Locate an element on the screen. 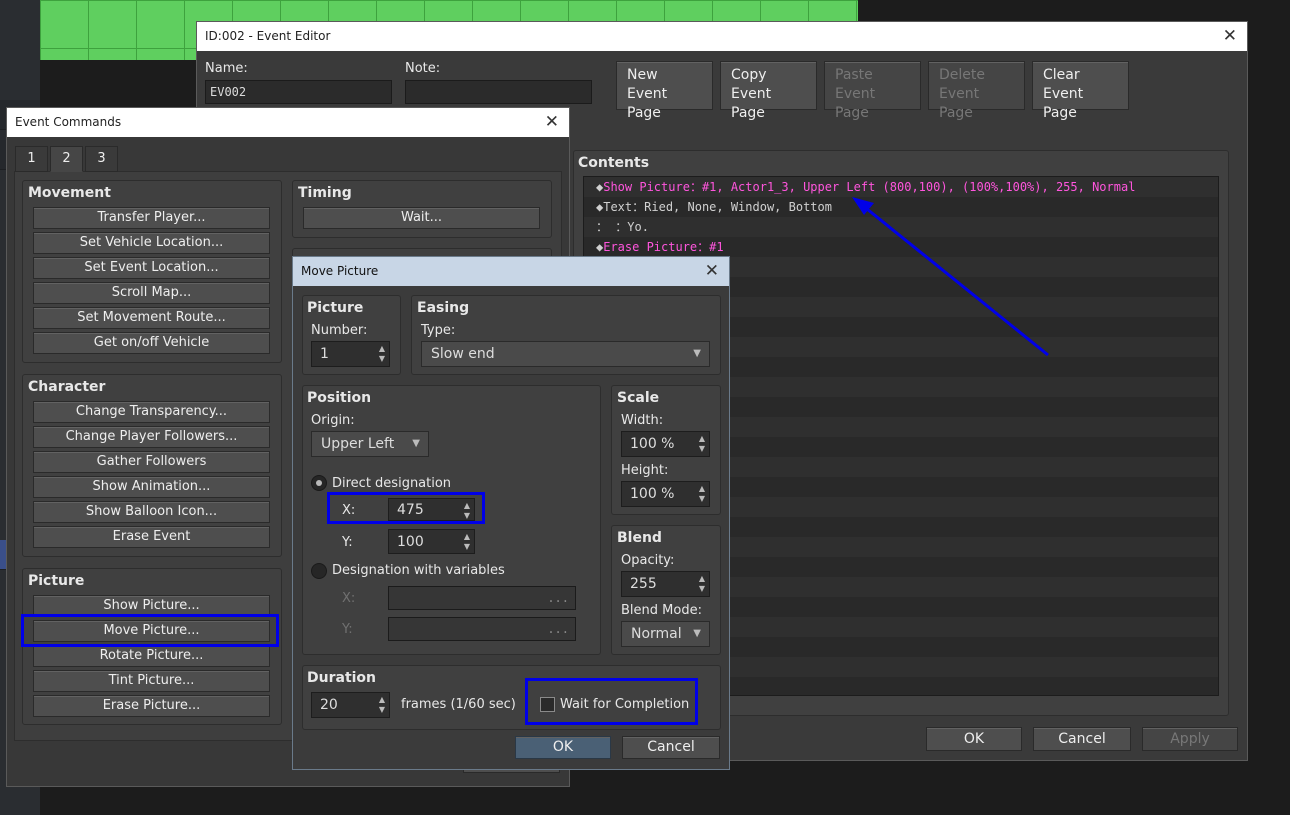 The image size is (1290, 815). designation-with-variables-label: Designation with variables is located at coordinates (418, 570).